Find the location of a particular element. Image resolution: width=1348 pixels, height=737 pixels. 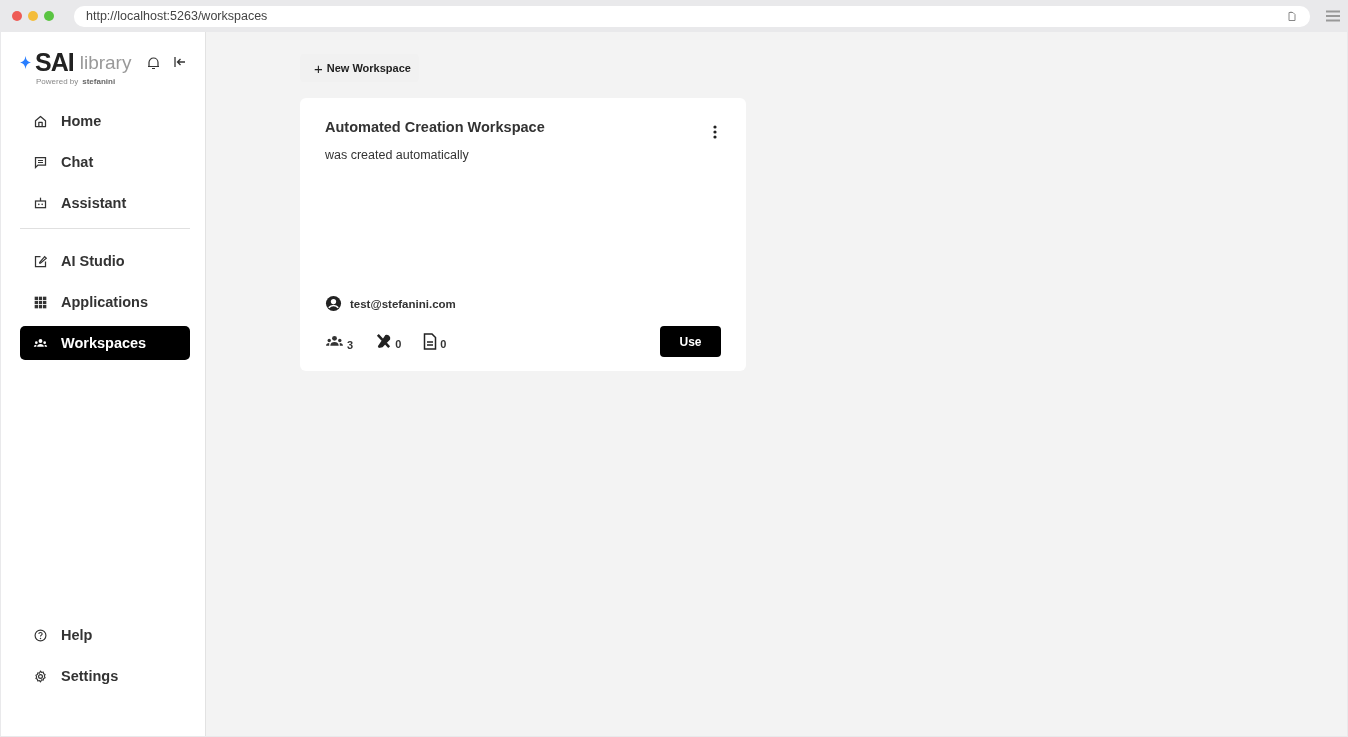

nav-item: Applications is located at coordinates (105, 302).